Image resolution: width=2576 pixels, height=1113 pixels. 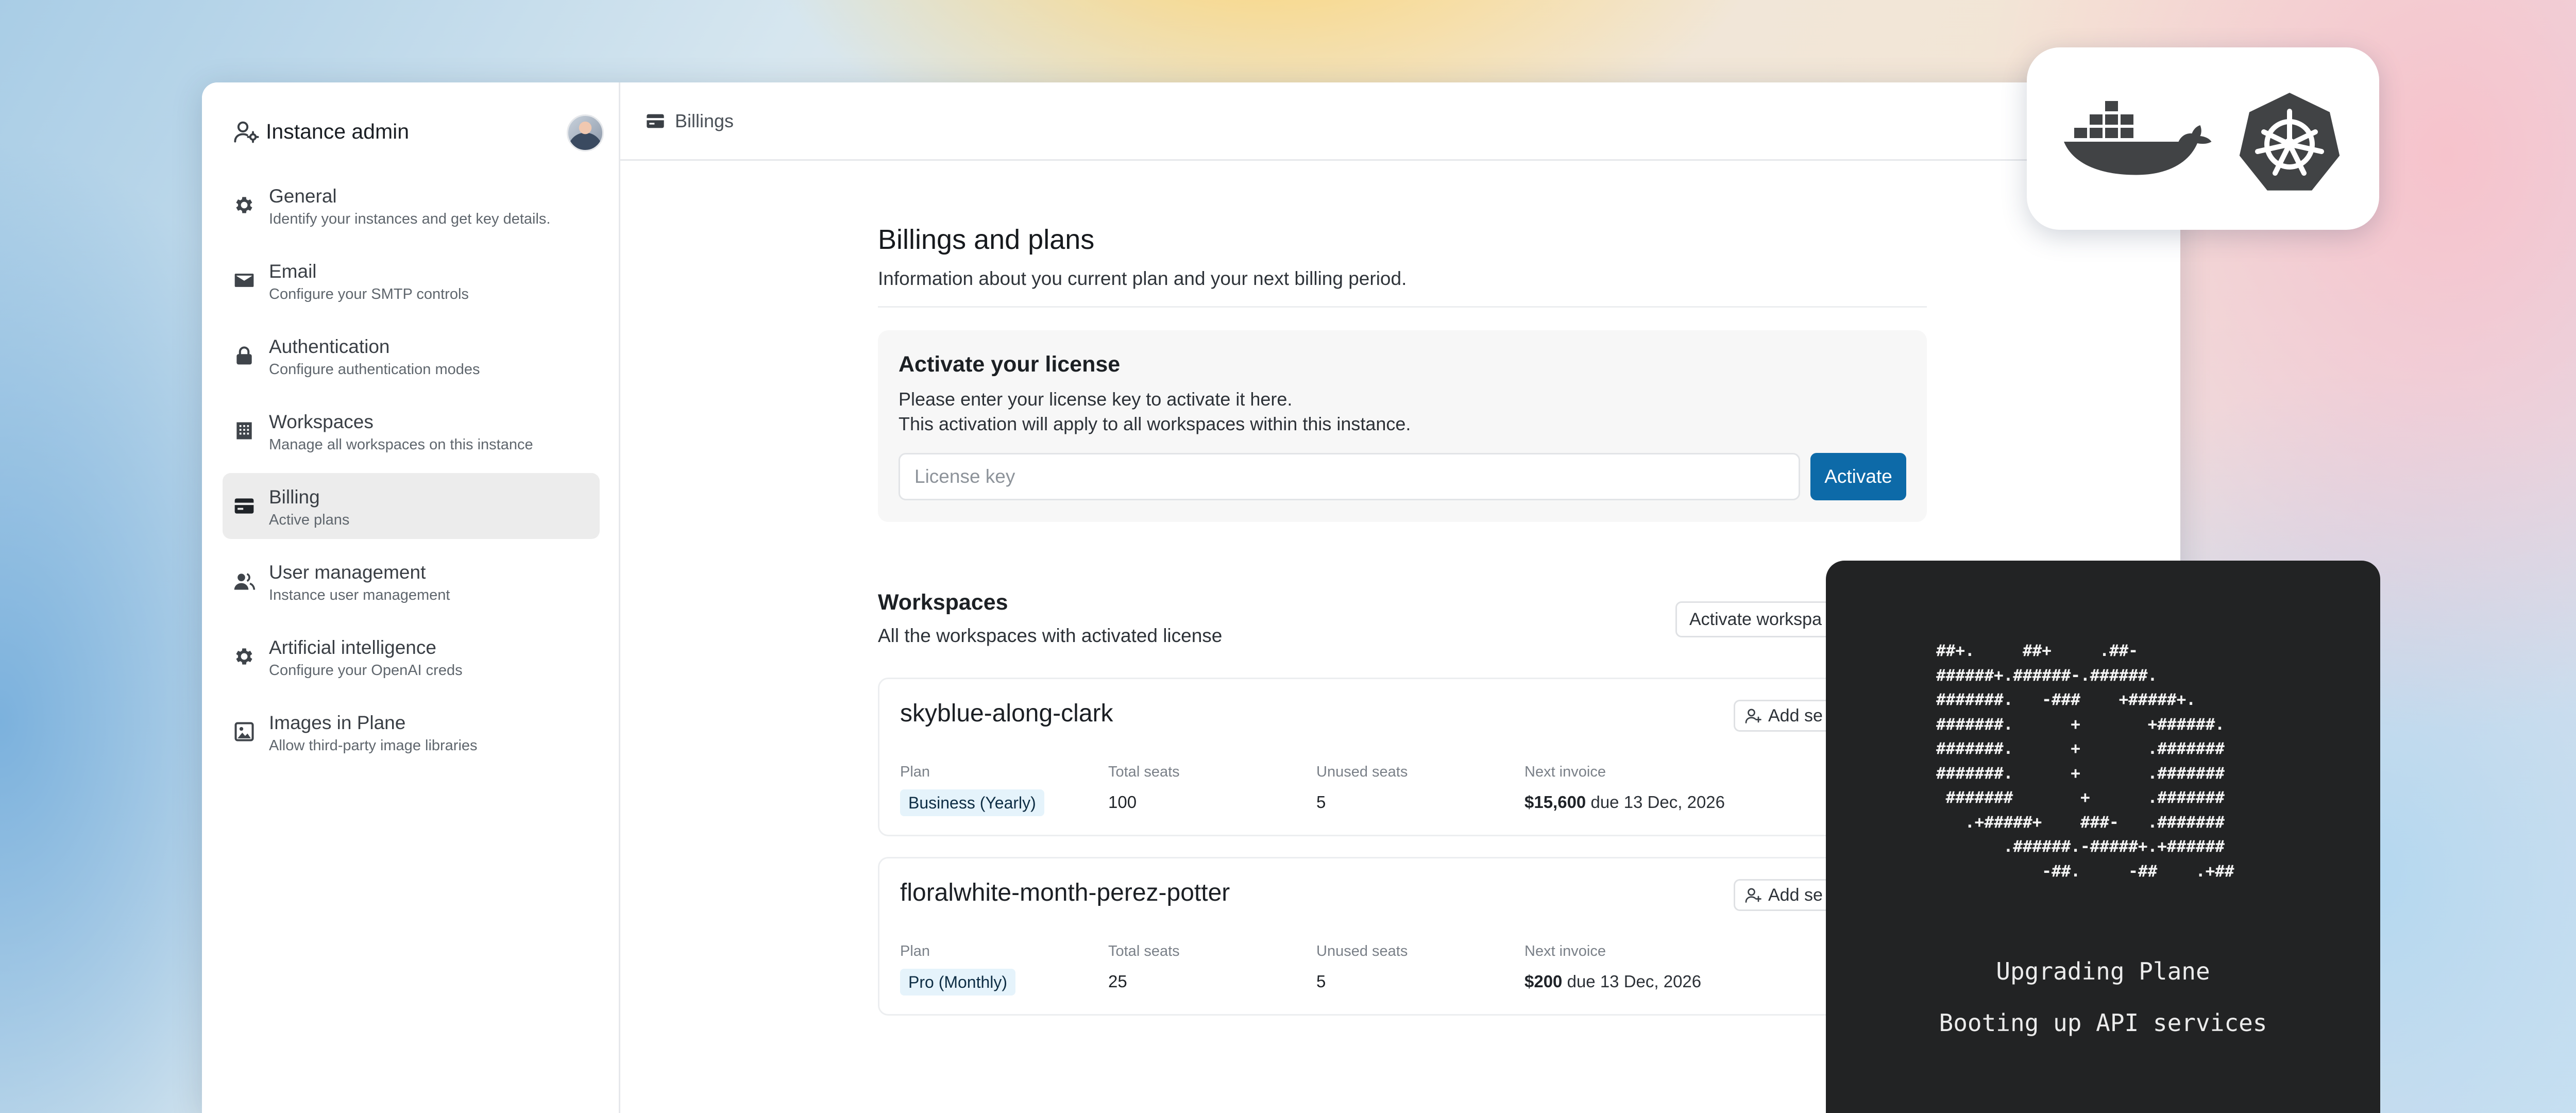 What do you see at coordinates (294, 497) in the screenshot?
I see `sidebar-item-label: Billing` at bounding box center [294, 497].